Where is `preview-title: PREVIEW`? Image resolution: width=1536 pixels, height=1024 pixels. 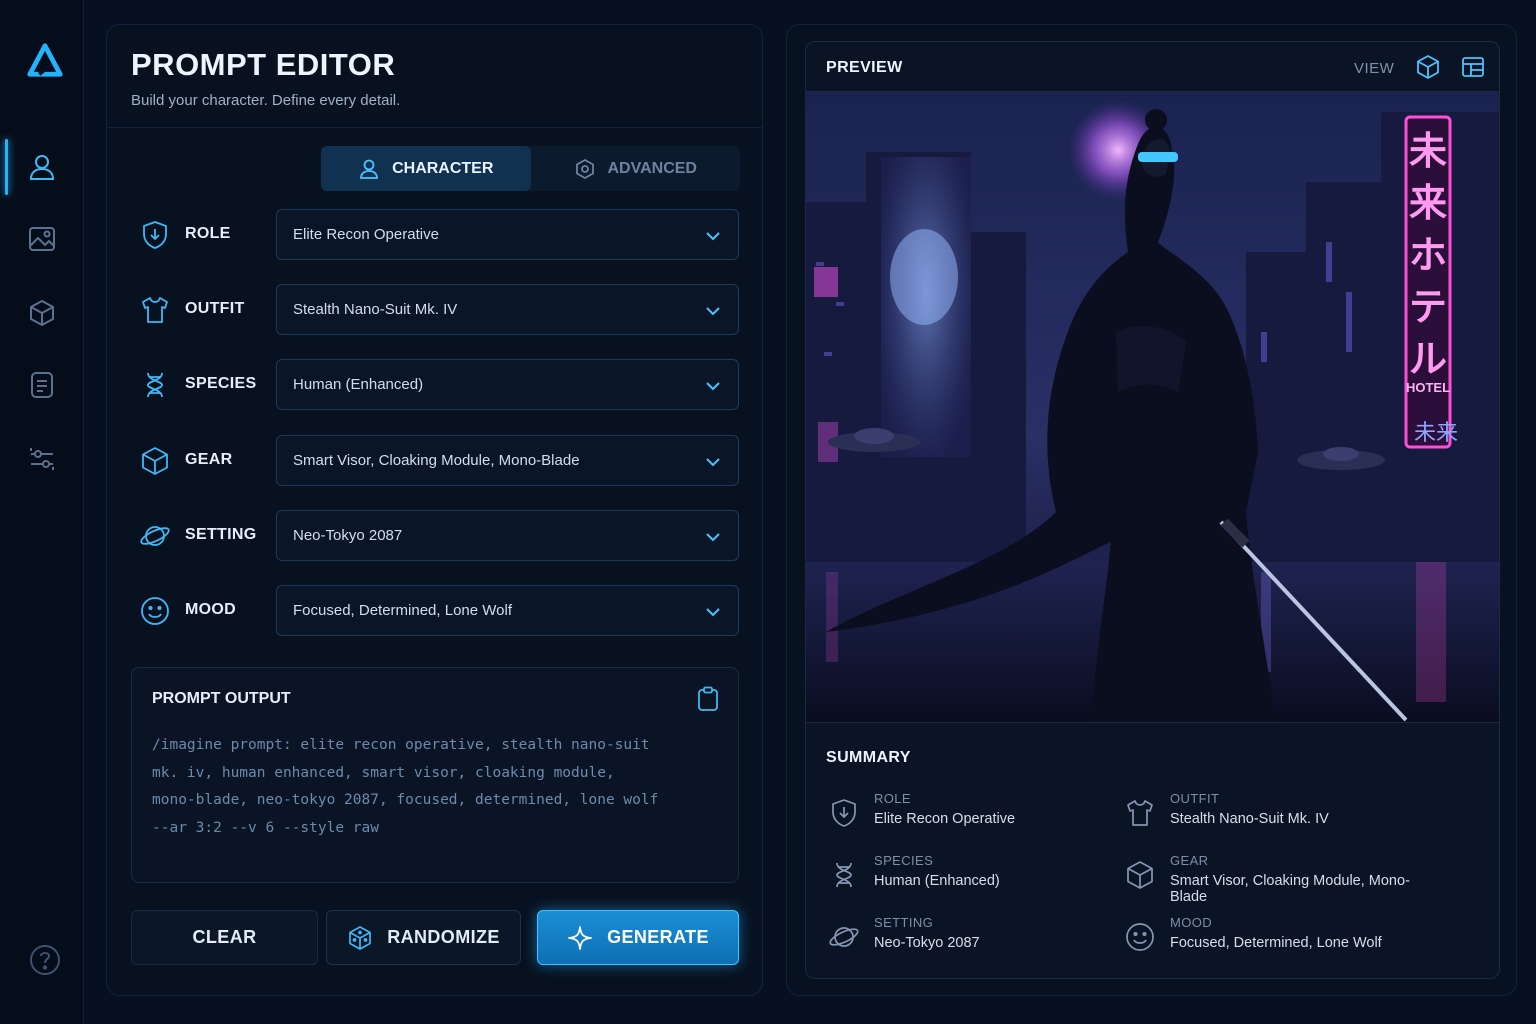
preview-title: PREVIEW is located at coordinates (864, 67).